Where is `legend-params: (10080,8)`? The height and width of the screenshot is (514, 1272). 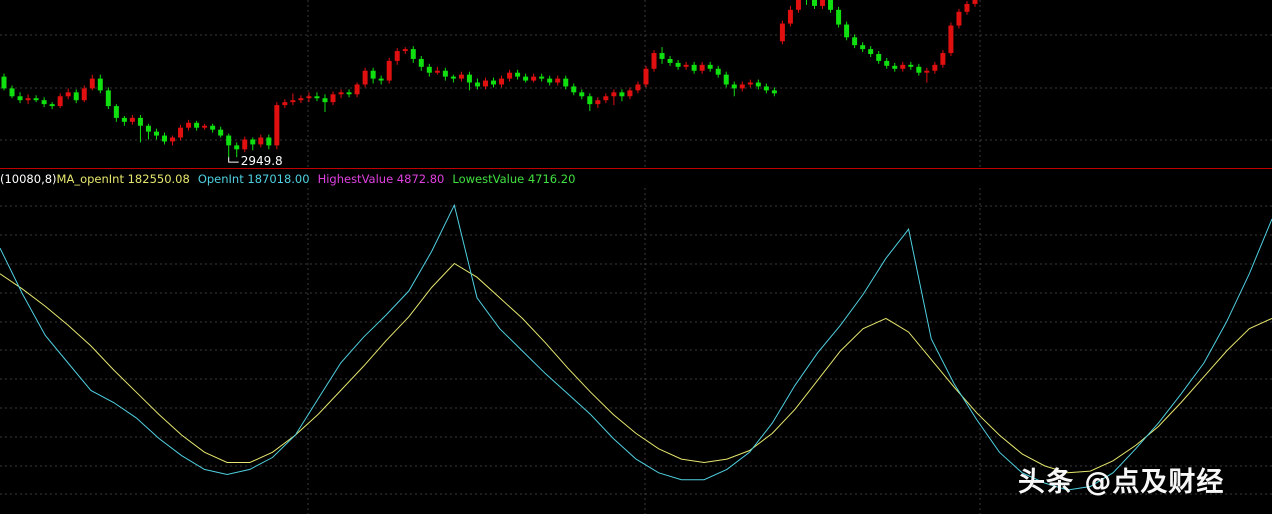
legend-params: (10080,8) is located at coordinates (28, 179).